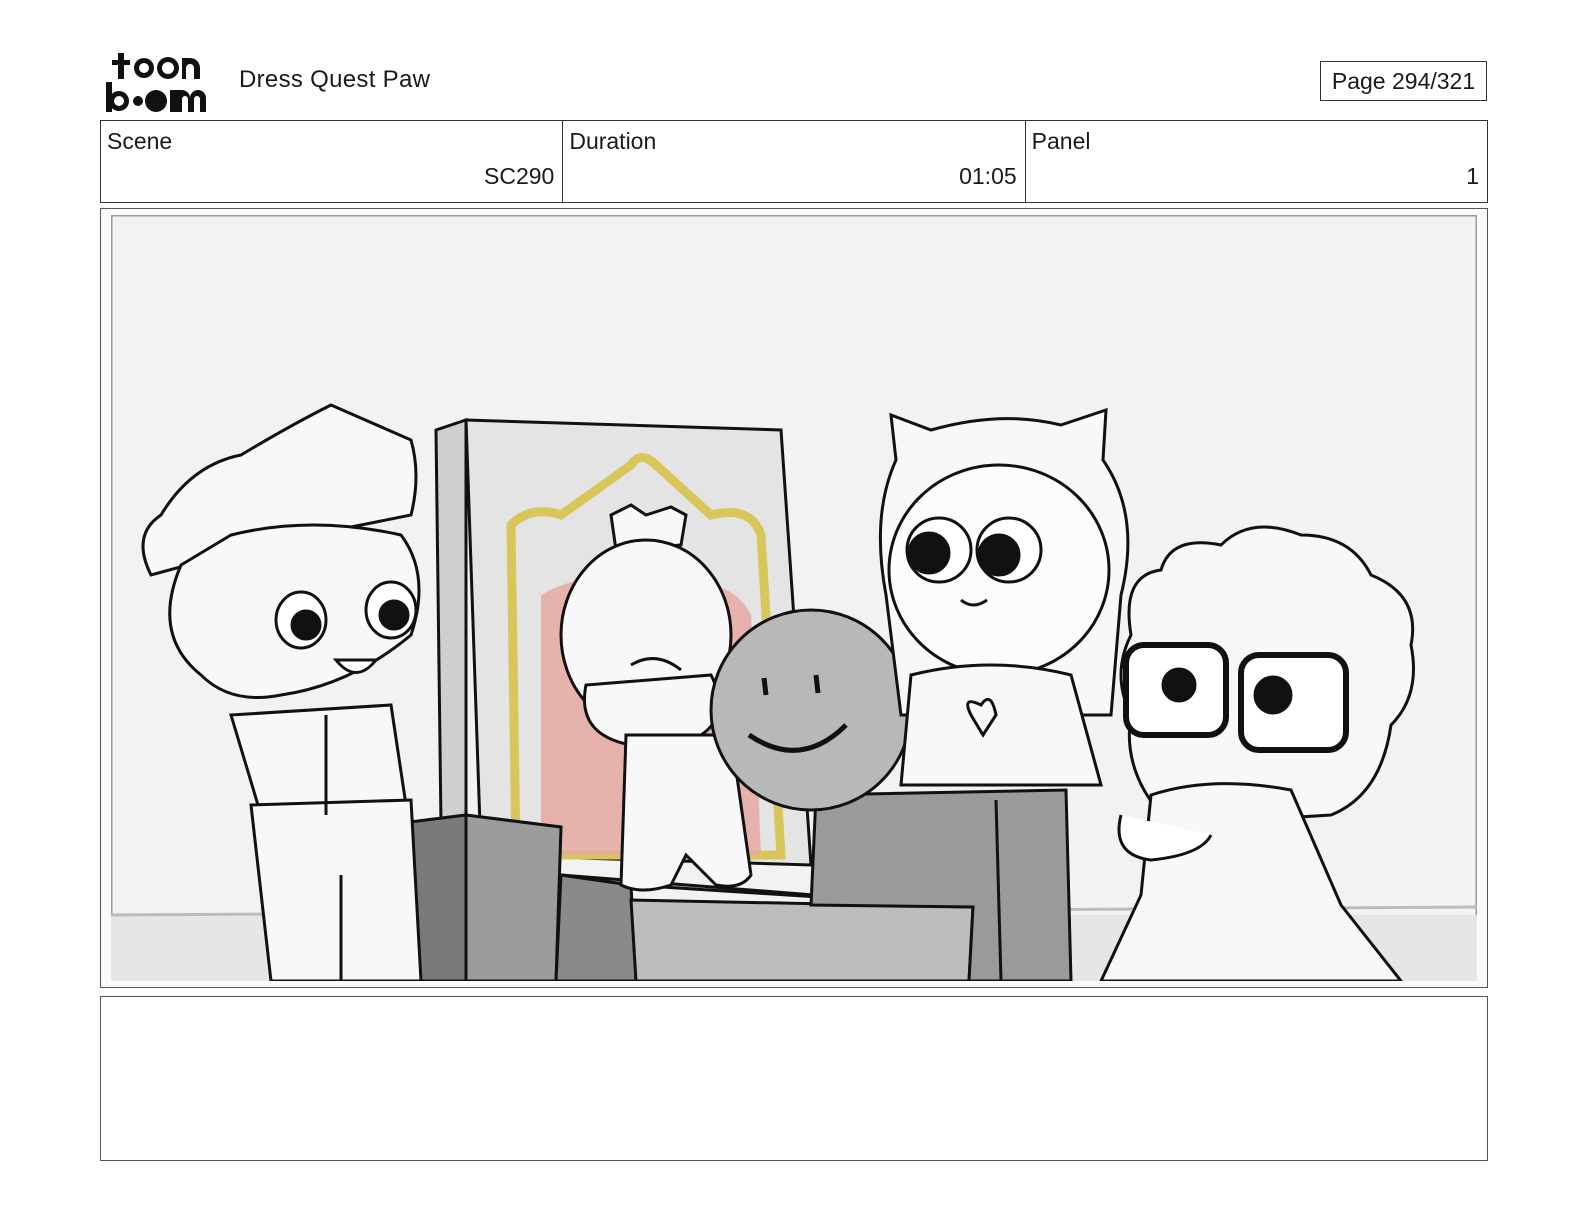 This screenshot has width=1584, height=1224. I want to click on duration-value: 01:05, so click(988, 176).